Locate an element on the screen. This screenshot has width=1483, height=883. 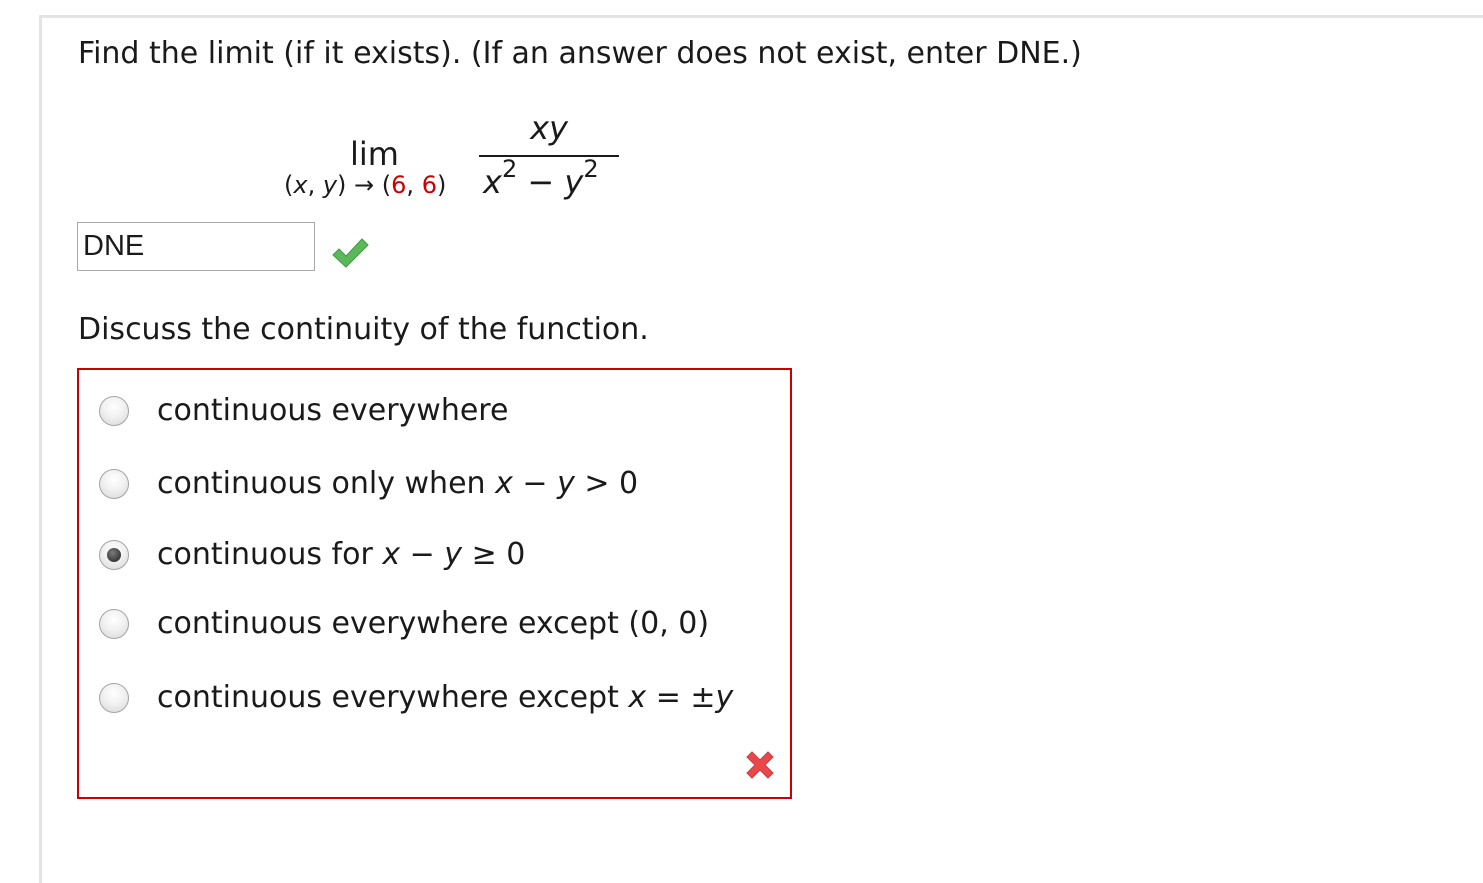
continuity-option-4: continuous everywhere except (0, 0) is located at coordinates (429, 631).